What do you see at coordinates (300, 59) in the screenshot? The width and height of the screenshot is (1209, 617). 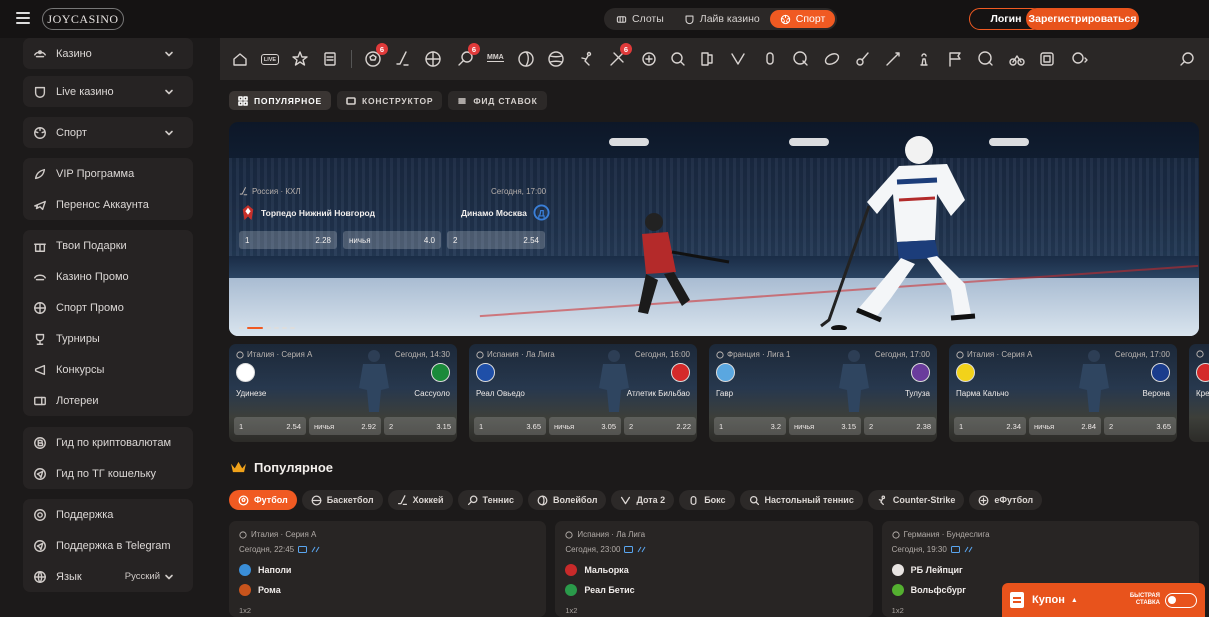 I see `star-icon` at bounding box center [300, 59].